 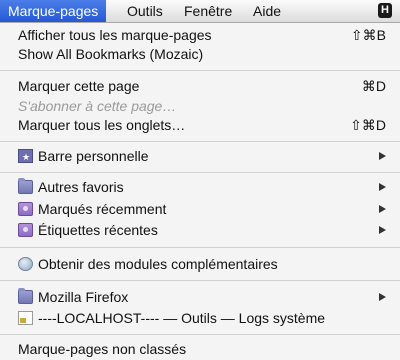 I want to click on menu-marque-pages: Marque-pages, so click(x=53, y=11).